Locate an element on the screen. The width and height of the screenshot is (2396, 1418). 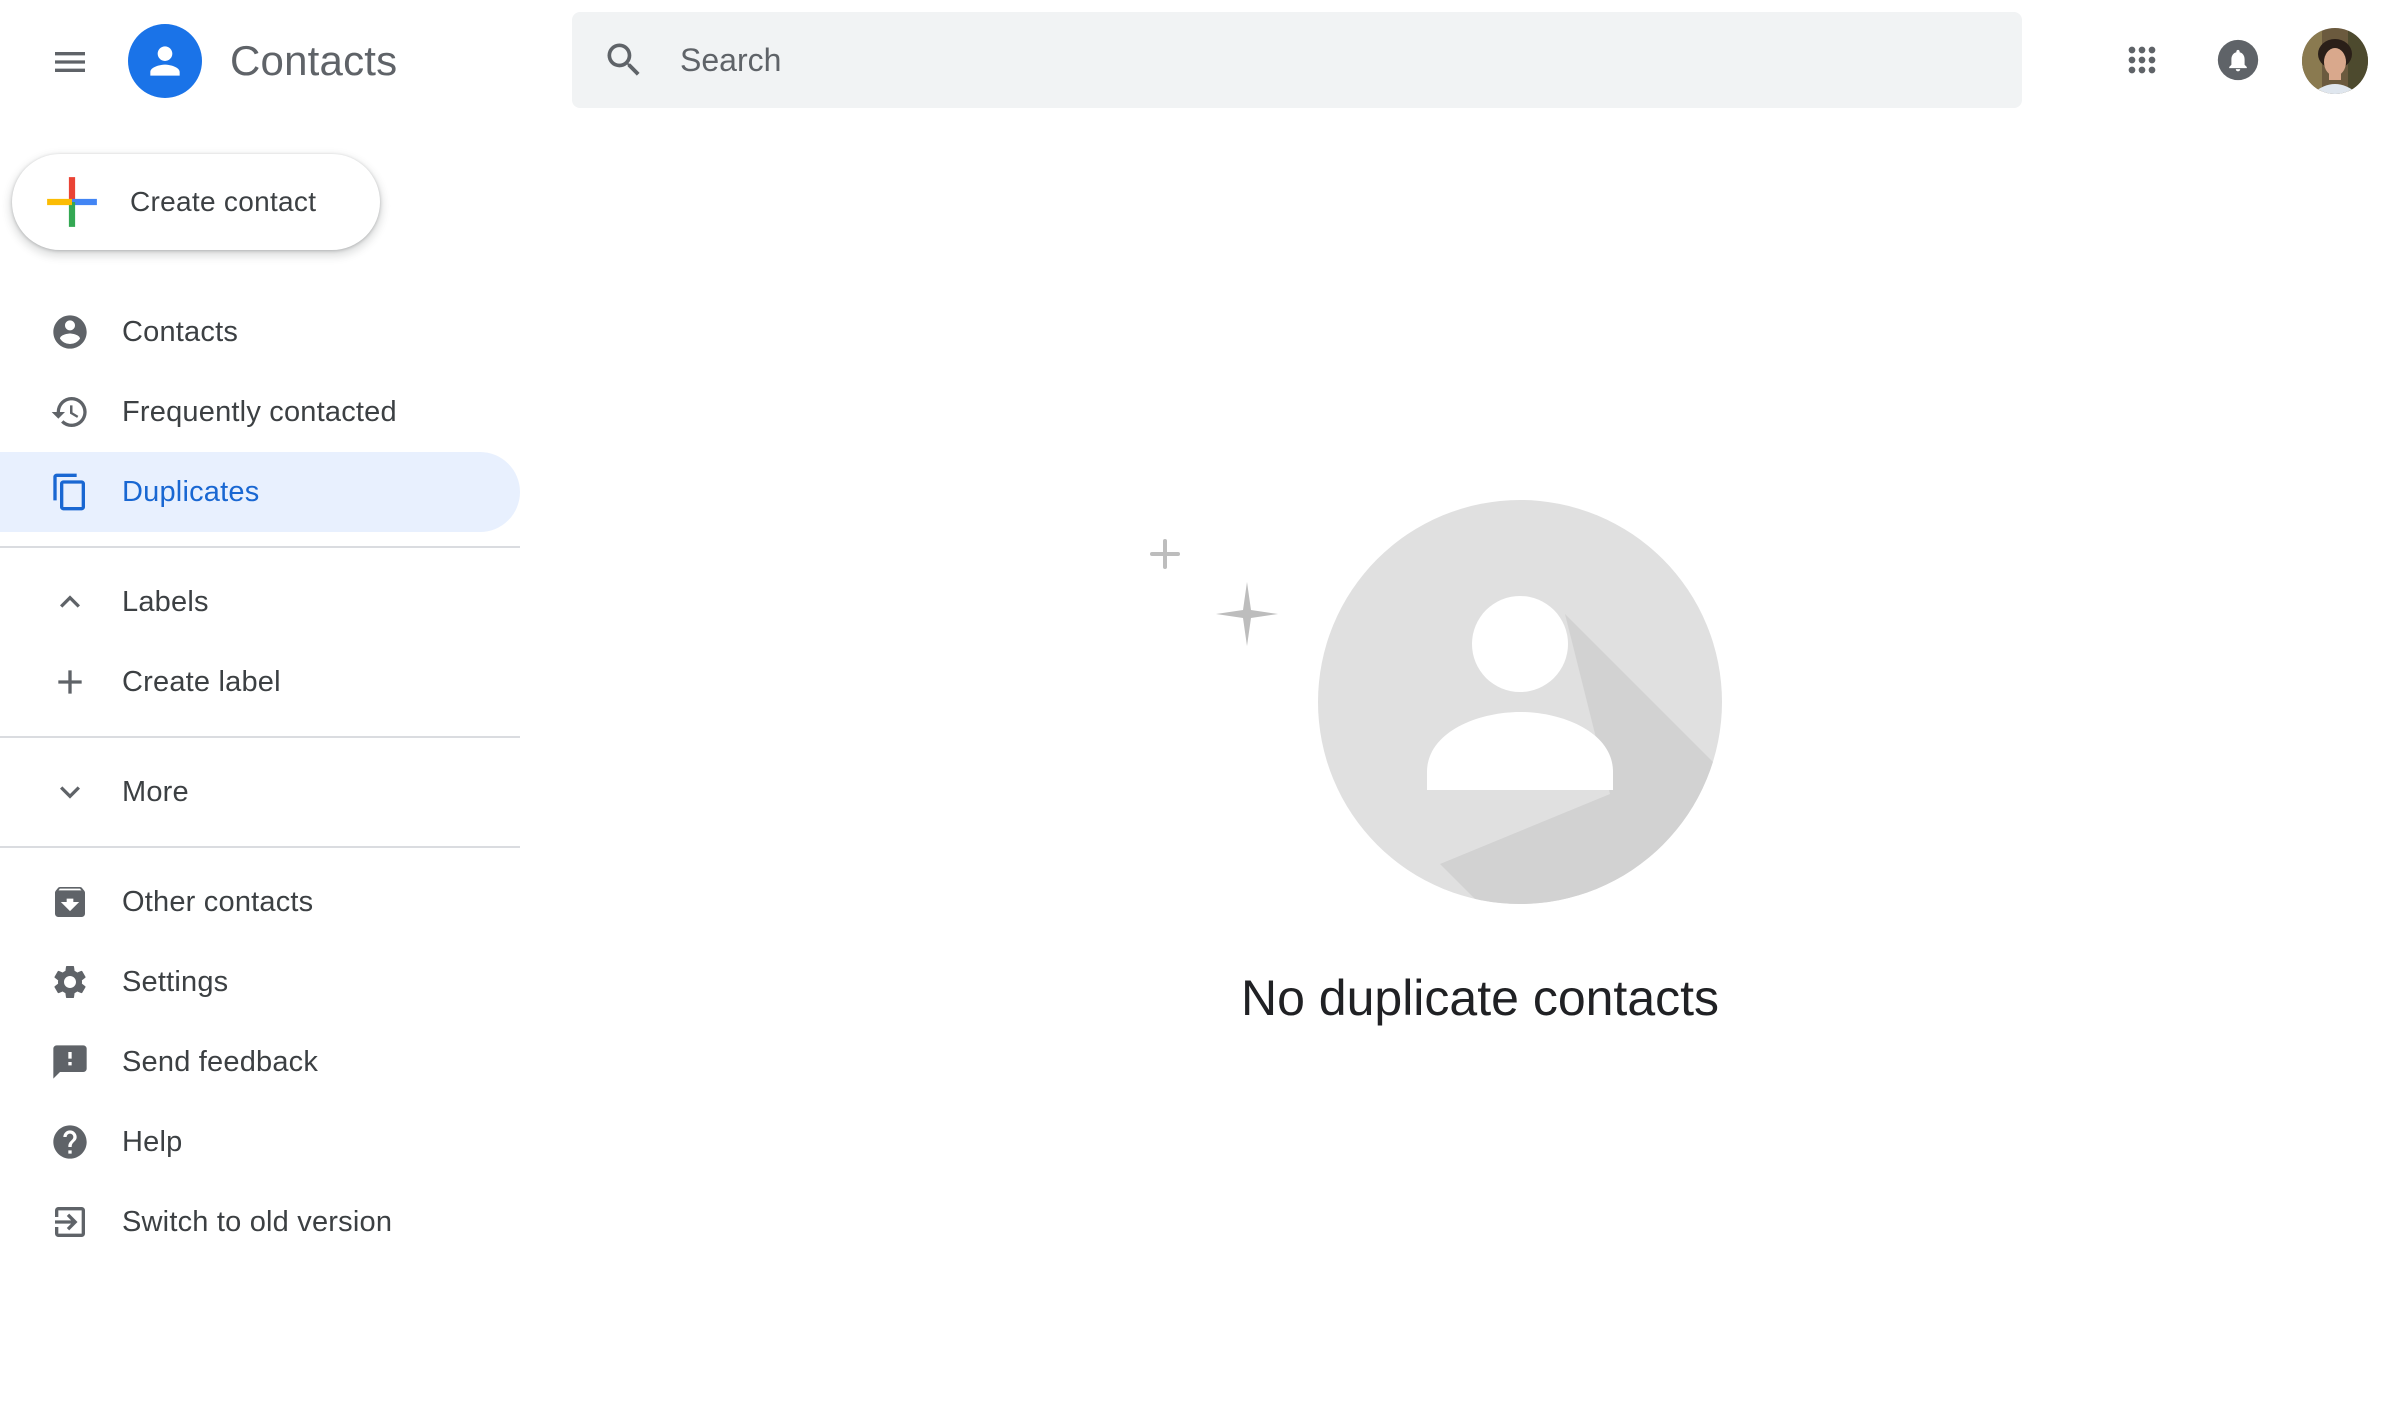
sidebar-item-help: Help is located at coordinates (260, 1142).